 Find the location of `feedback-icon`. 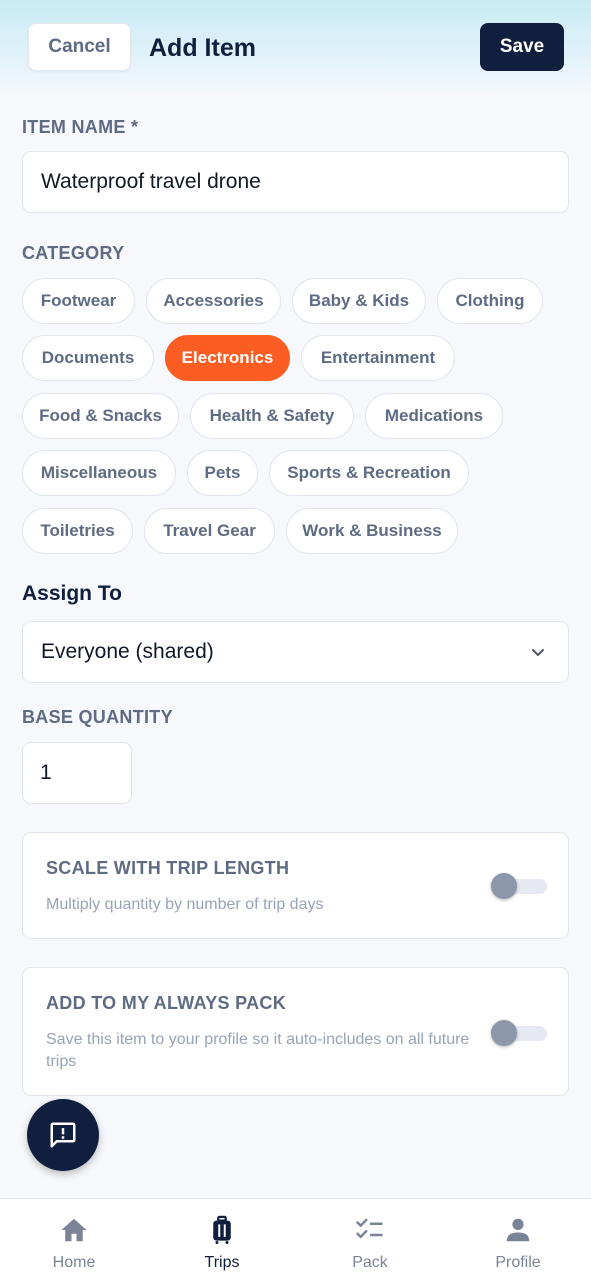

feedback-icon is located at coordinates (63, 1135).